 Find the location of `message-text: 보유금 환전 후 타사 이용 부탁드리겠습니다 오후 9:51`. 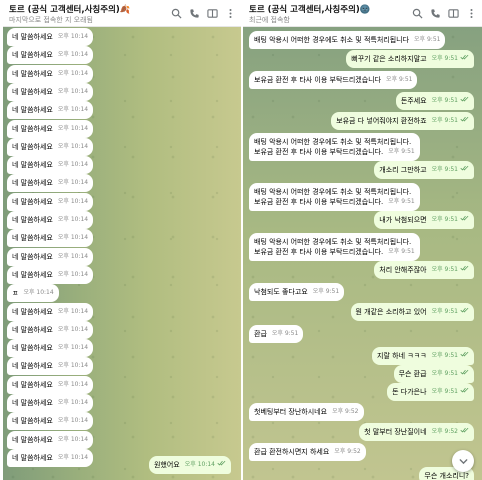

message-text: 보유금 환전 후 타사 이용 부탁드리겠습니다 오후 9:51 is located at coordinates (333, 80).